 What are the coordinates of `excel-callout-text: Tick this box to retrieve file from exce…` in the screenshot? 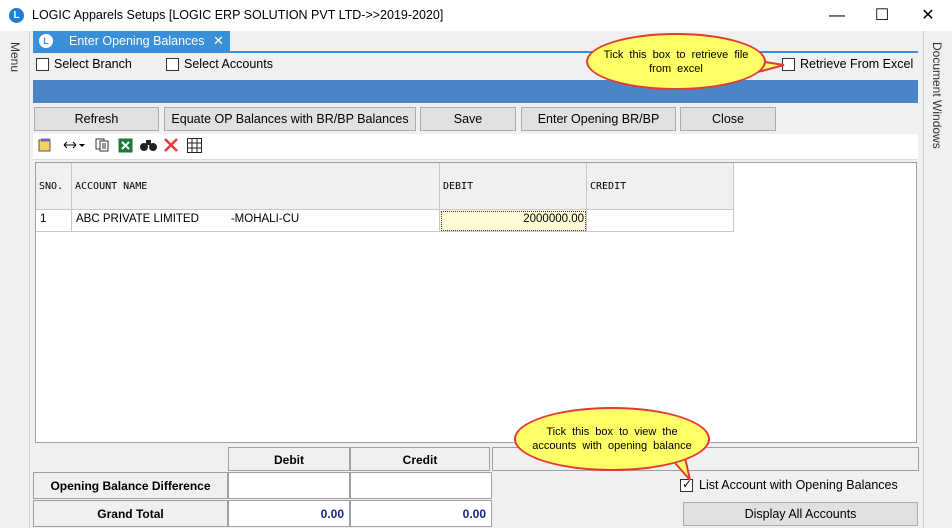 It's located at (676, 61).